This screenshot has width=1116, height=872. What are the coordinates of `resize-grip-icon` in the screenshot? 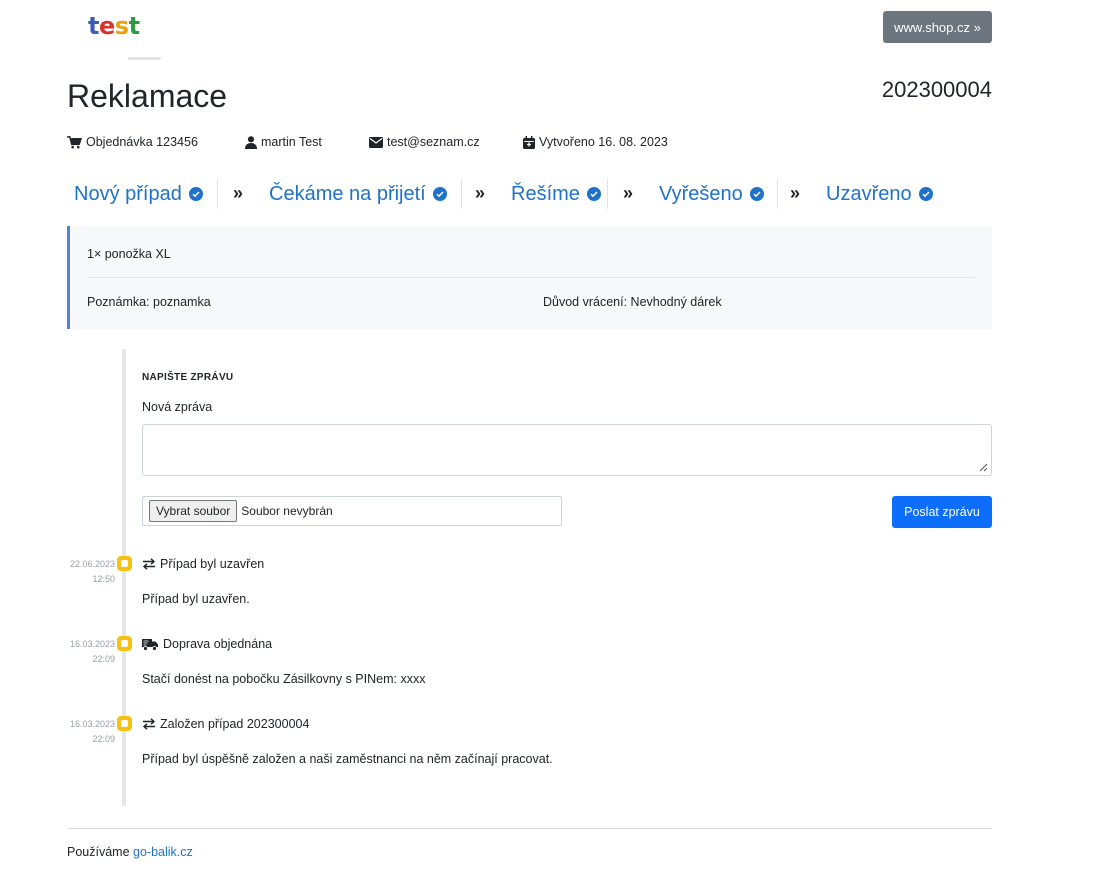 It's located at (983, 467).